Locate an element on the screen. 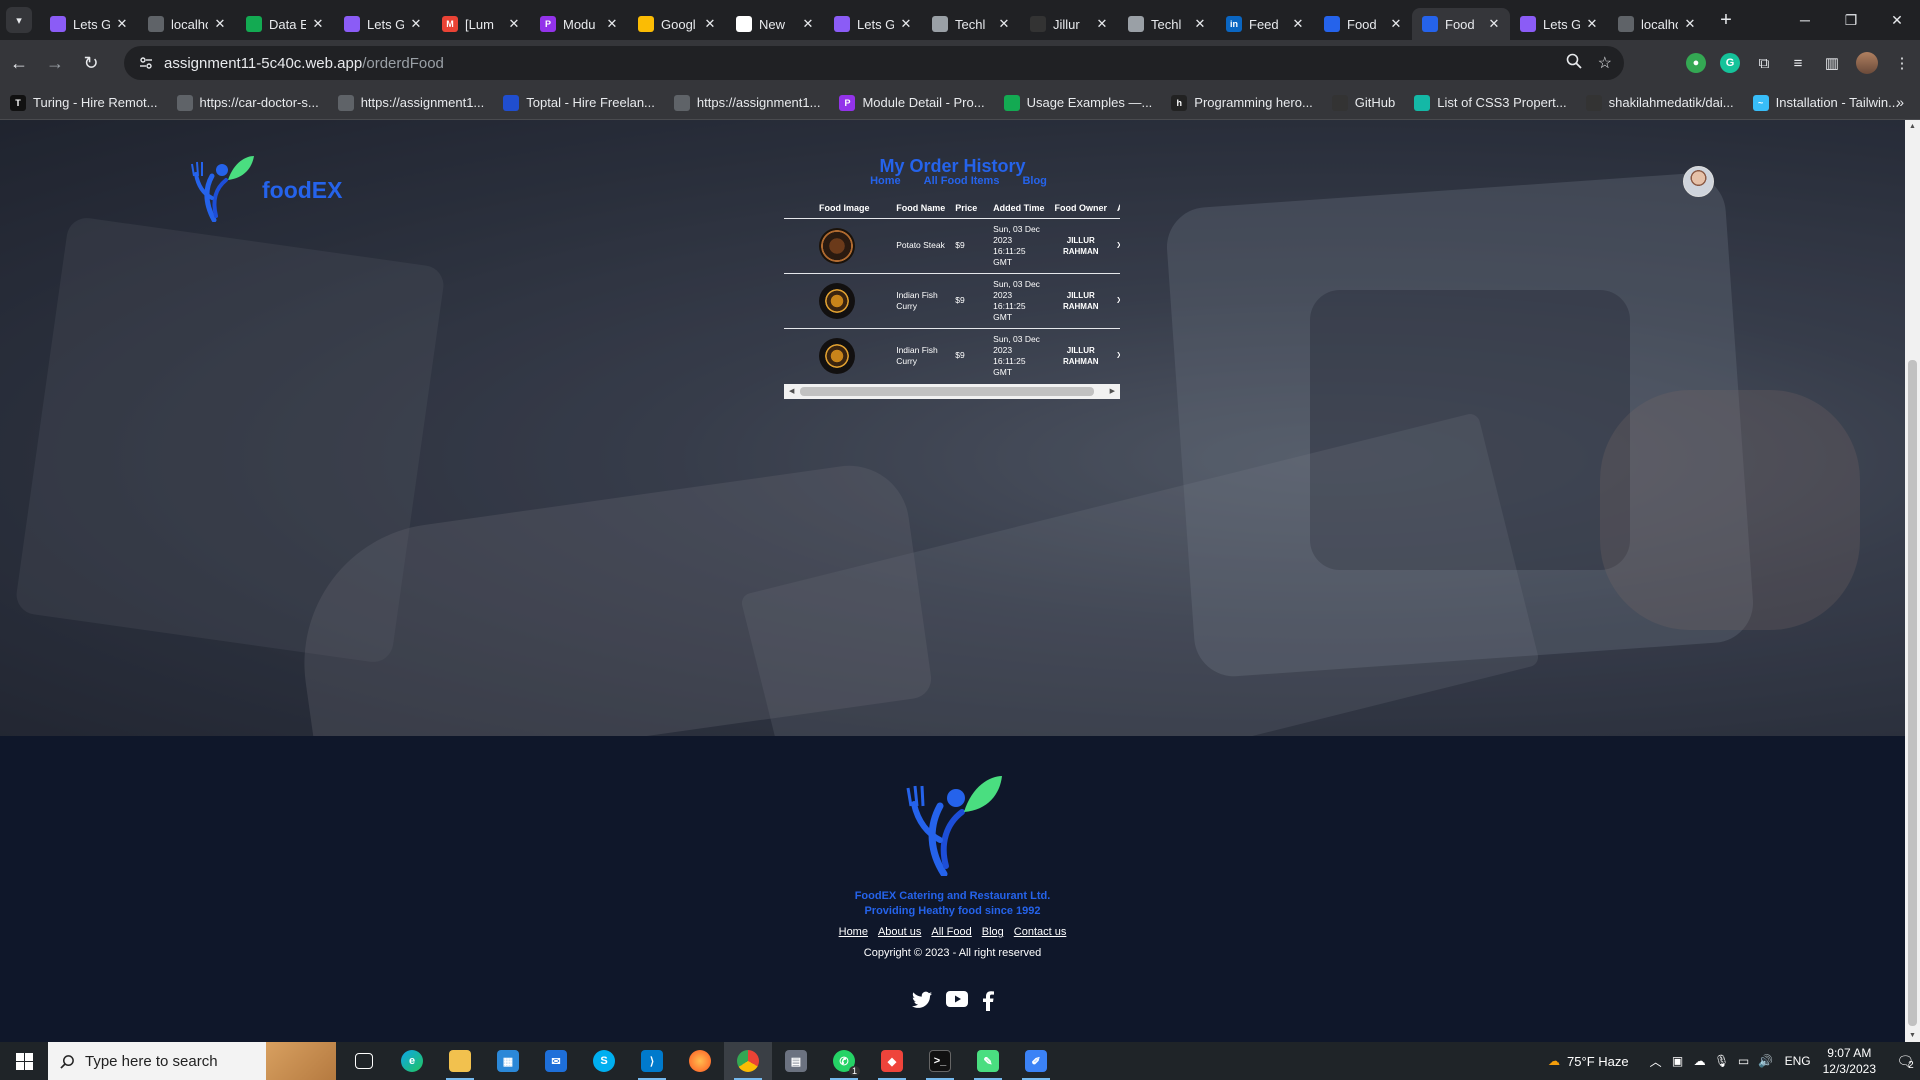 This screenshot has width=1920, height=1080. nav-blog-link: Blog is located at coordinates (1034, 181).